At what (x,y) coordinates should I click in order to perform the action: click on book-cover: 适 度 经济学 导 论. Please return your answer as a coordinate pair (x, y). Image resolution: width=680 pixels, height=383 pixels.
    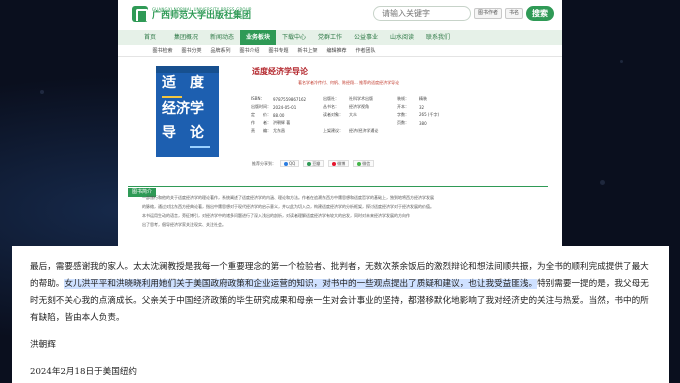
    Looking at the image, I should click on (187, 111).